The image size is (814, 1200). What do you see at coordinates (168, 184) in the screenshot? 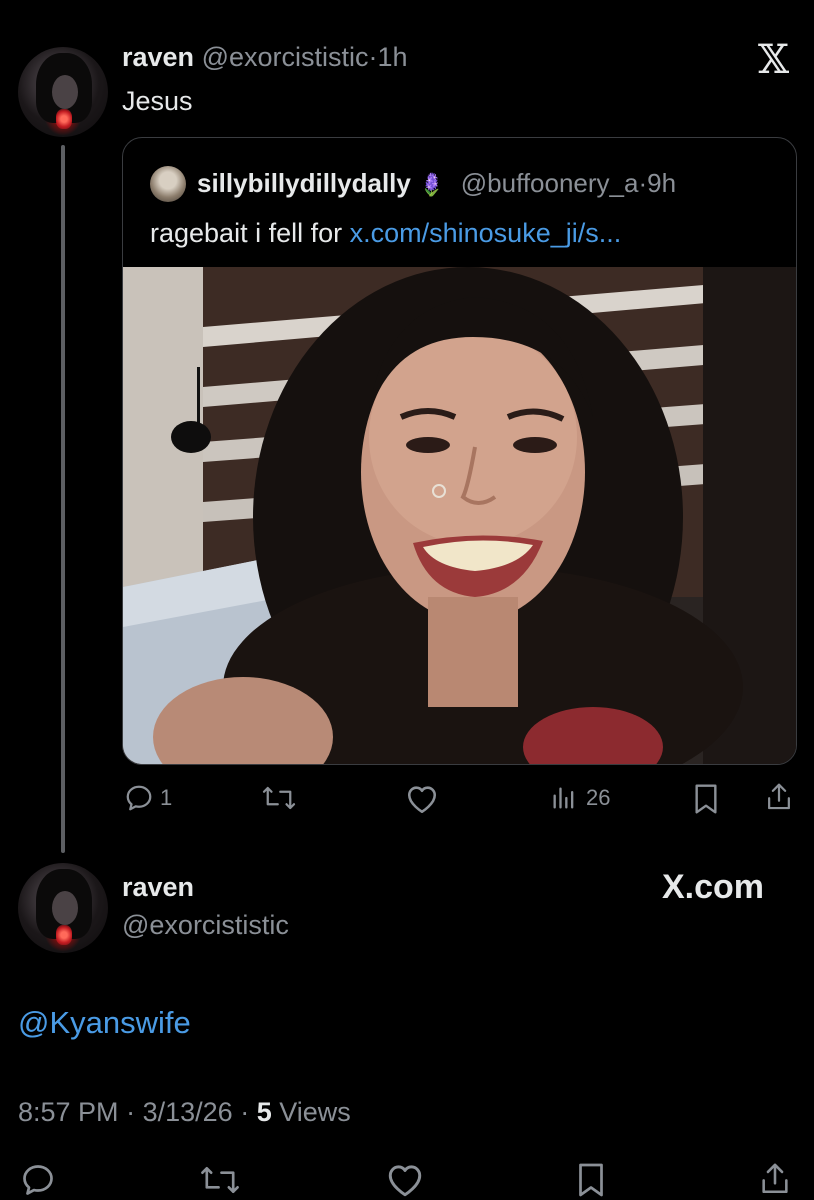
I see `quote-avatar` at bounding box center [168, 184].